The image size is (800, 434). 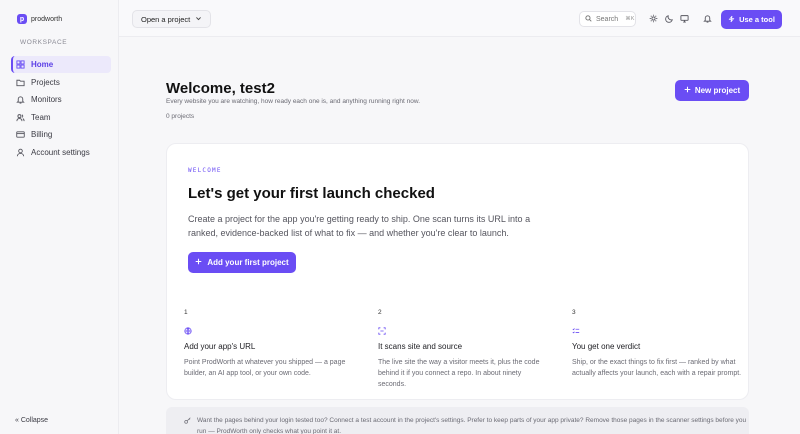 What do you see at coordinates (180, 116) in the screenshot?
I see `project-count: 0 projects` at bounding box center [180, 116].